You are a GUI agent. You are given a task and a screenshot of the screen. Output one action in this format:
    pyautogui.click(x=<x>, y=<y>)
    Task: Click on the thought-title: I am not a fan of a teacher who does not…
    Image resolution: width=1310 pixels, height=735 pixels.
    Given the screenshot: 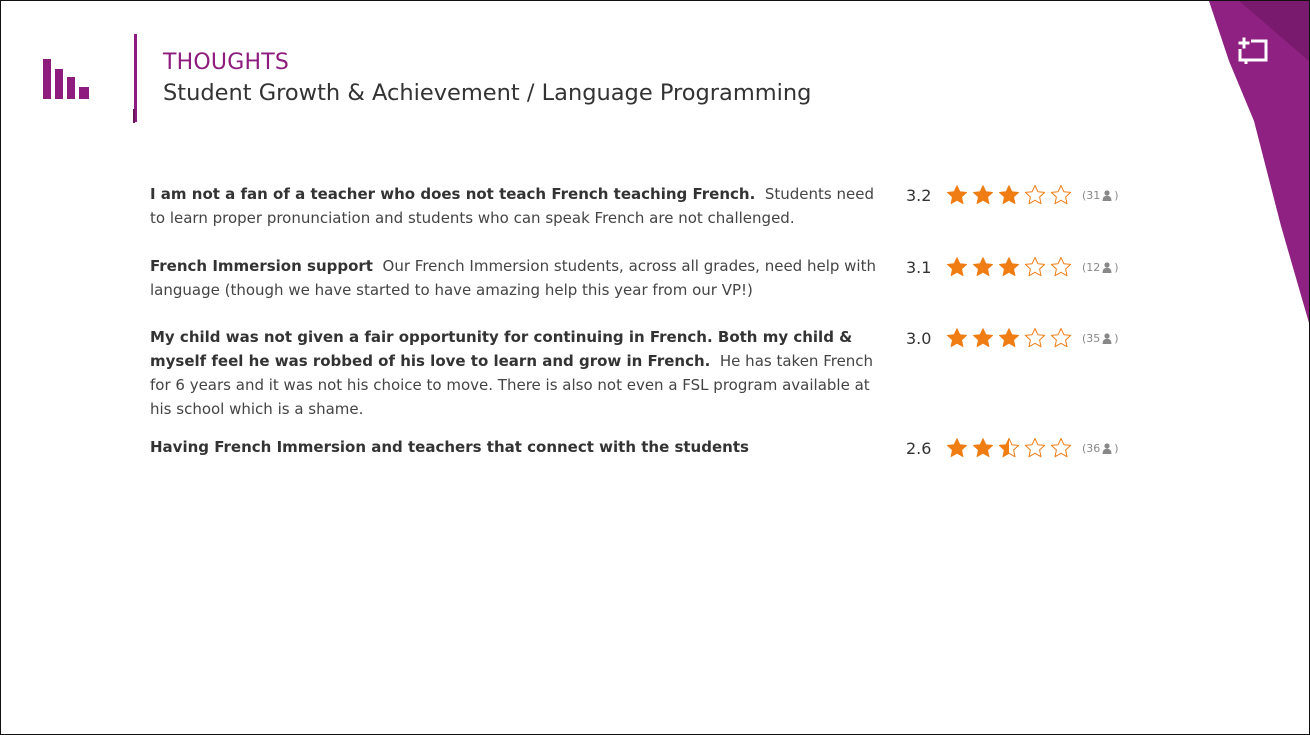 What is the action you would take?
    pyautogui.click(x=453, y=194)
    